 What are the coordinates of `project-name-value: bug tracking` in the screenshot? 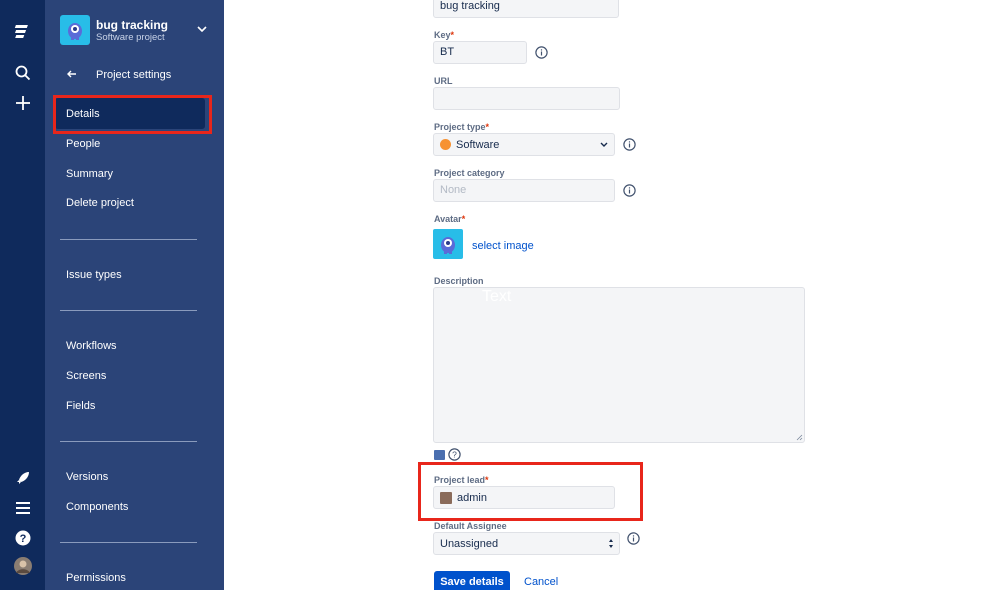 It's located at (470, 6).